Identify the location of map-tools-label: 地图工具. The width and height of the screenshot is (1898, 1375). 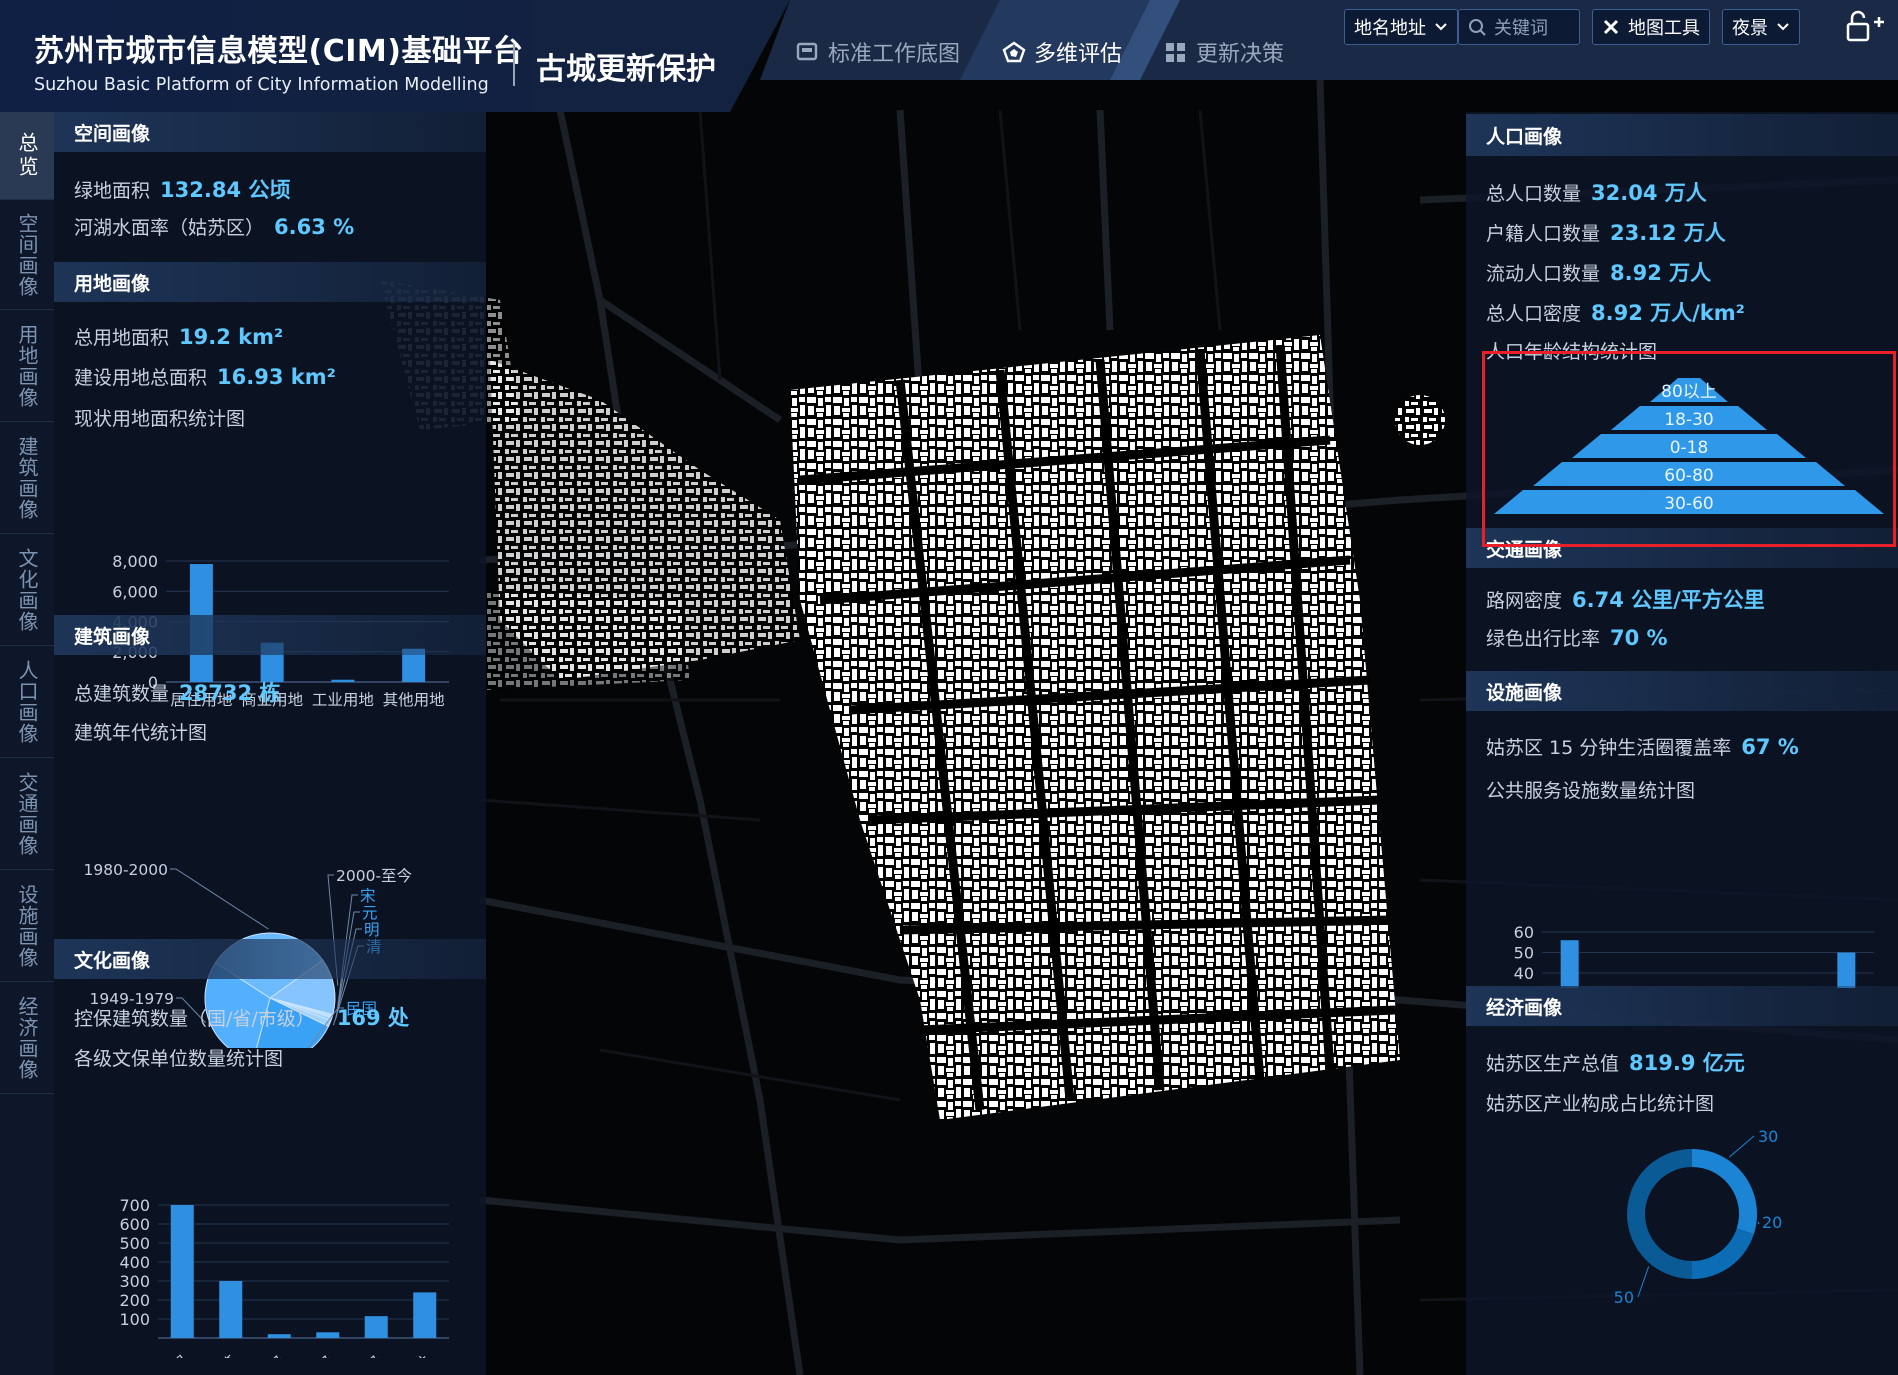
(1664, 28).